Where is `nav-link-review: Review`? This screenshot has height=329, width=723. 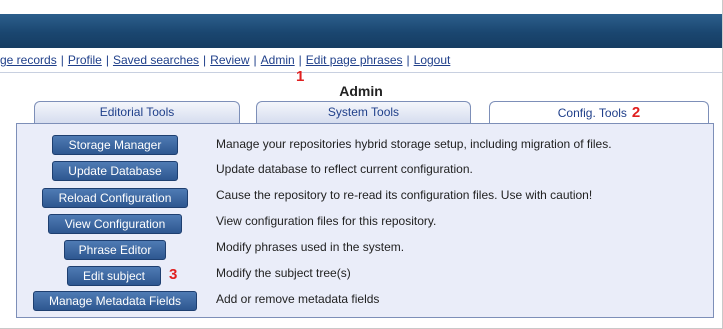
nav-link-review: Review is located at coordinates (229, 60).